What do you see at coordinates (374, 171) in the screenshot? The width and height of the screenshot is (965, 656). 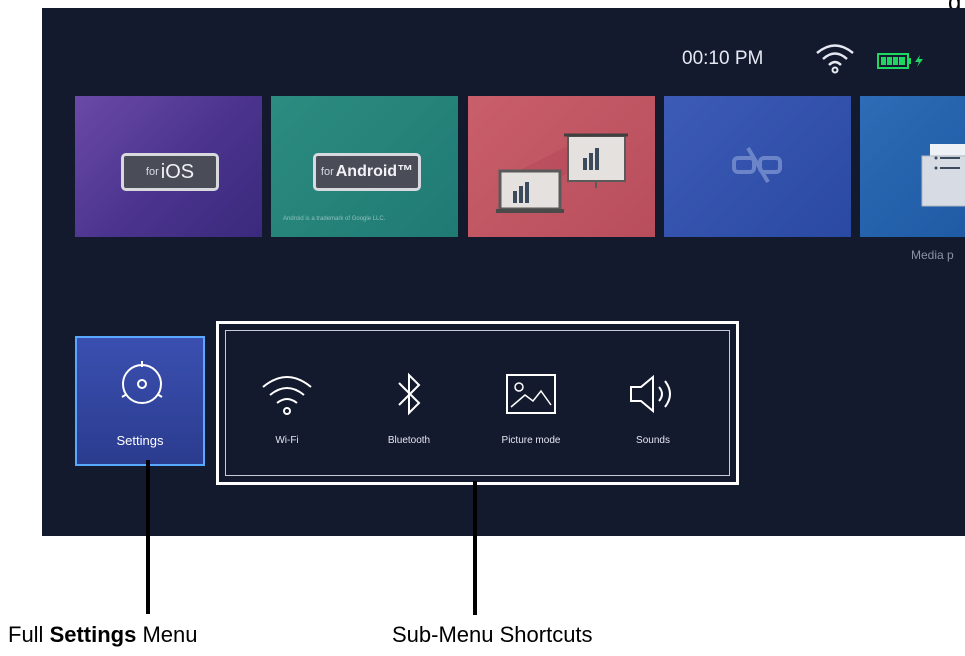 I see `android-label: Android™` at bounding box center [374, 171].